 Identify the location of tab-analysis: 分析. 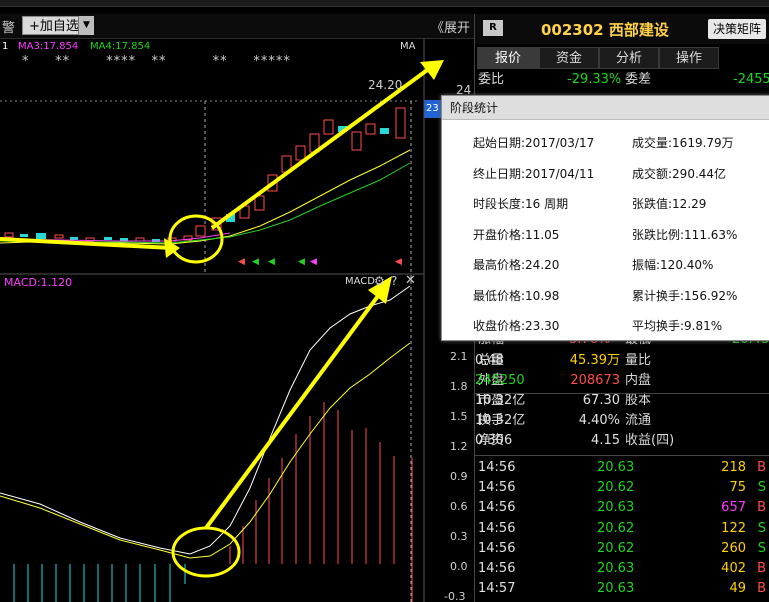
(629, 58).